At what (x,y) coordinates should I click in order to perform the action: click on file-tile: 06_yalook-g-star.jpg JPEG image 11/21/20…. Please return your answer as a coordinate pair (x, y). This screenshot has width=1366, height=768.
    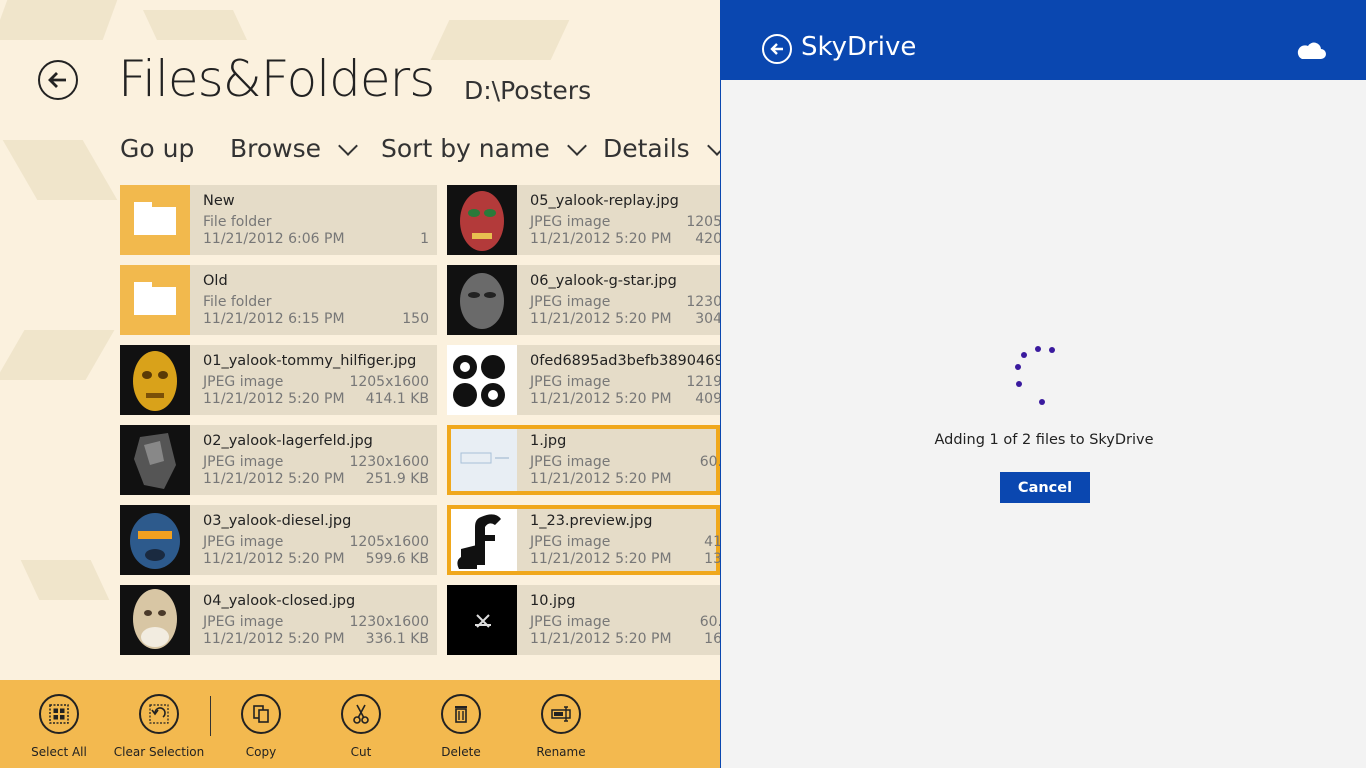
    Looking at the image, I should click on (583, 300).